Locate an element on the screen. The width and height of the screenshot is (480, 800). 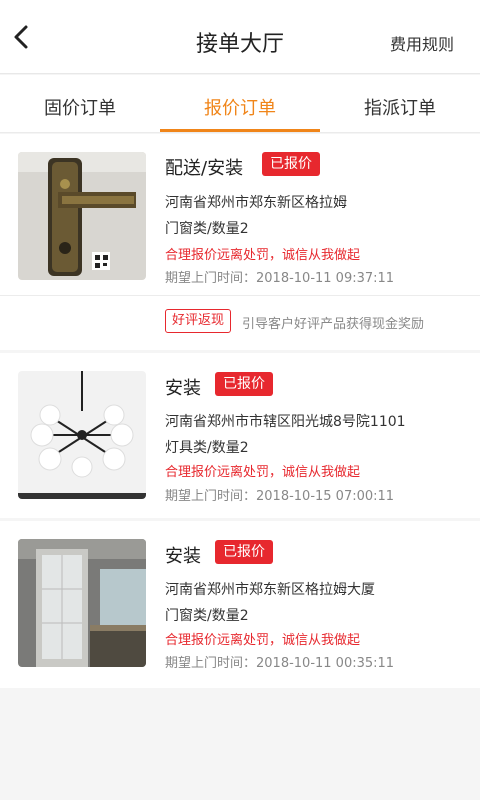
fee-rules-button: 费用规则 is located at coordinates (422, 43).